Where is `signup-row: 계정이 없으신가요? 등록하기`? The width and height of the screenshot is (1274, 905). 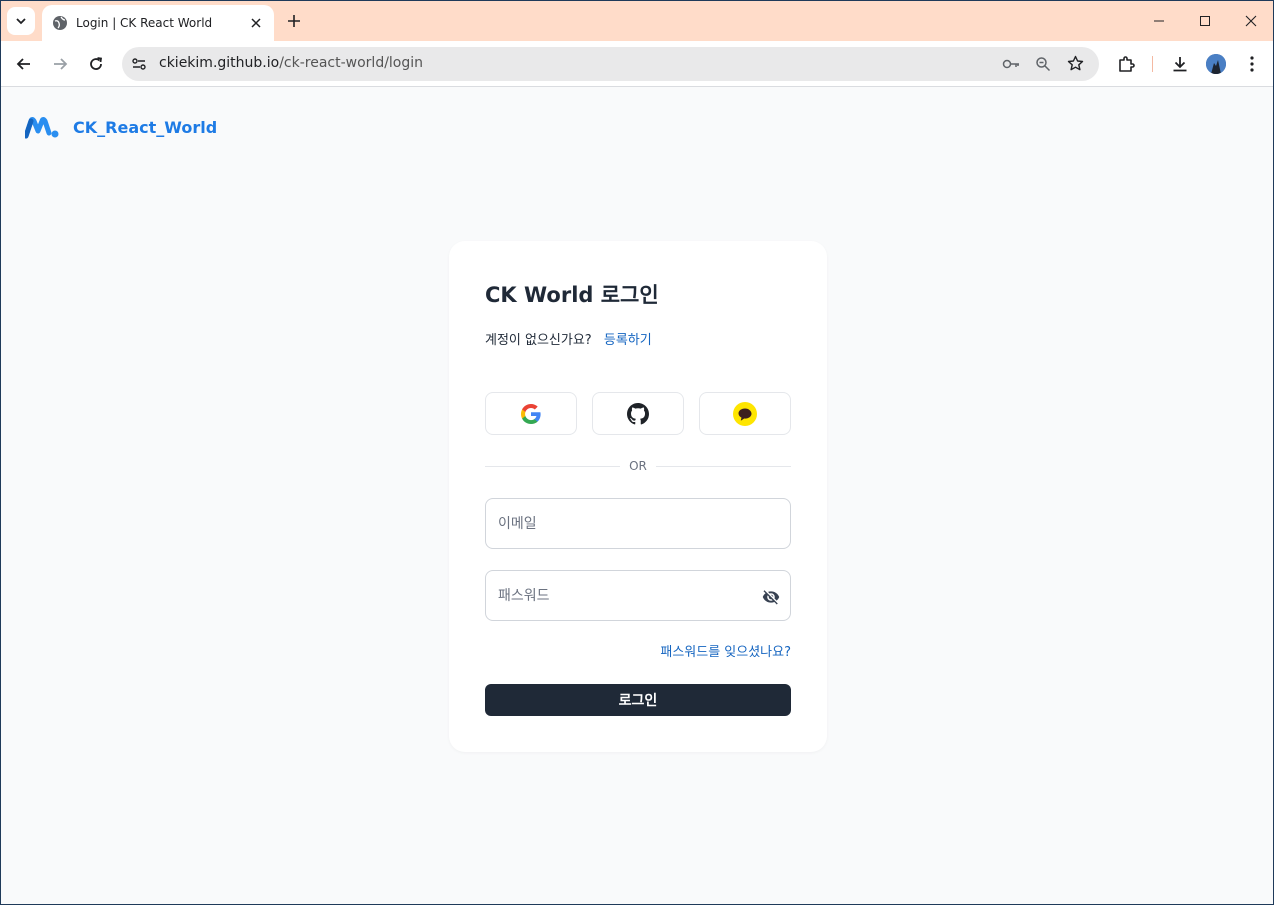 signup-row: 계정이 없으신가요? 등록하기 is located at coordinates (568, 338).